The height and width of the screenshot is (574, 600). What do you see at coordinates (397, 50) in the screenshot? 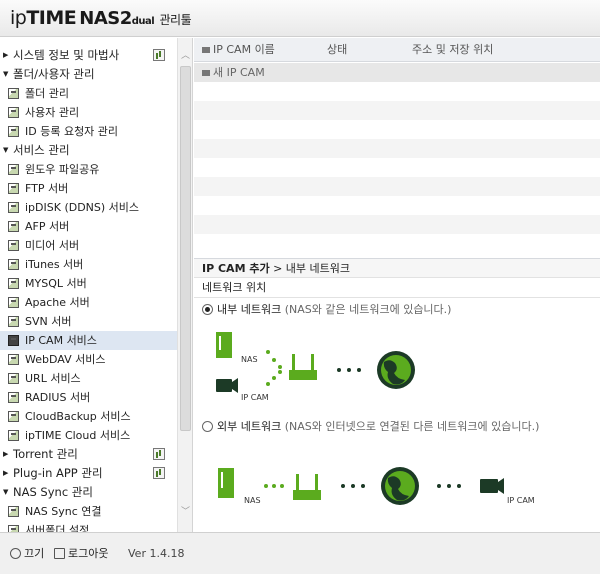
I see `ipcam-table-header: IP CAM 이름 상태 주소 및 저장 위치` at bounding box center [397, 50].